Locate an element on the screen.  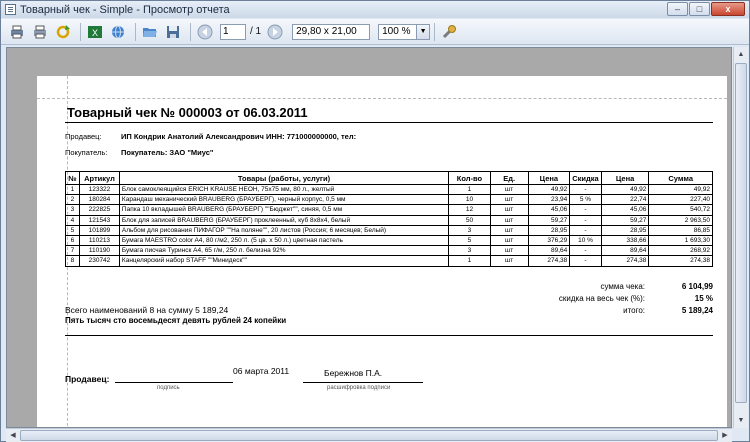
save-button is located at coordinates (173, 32).